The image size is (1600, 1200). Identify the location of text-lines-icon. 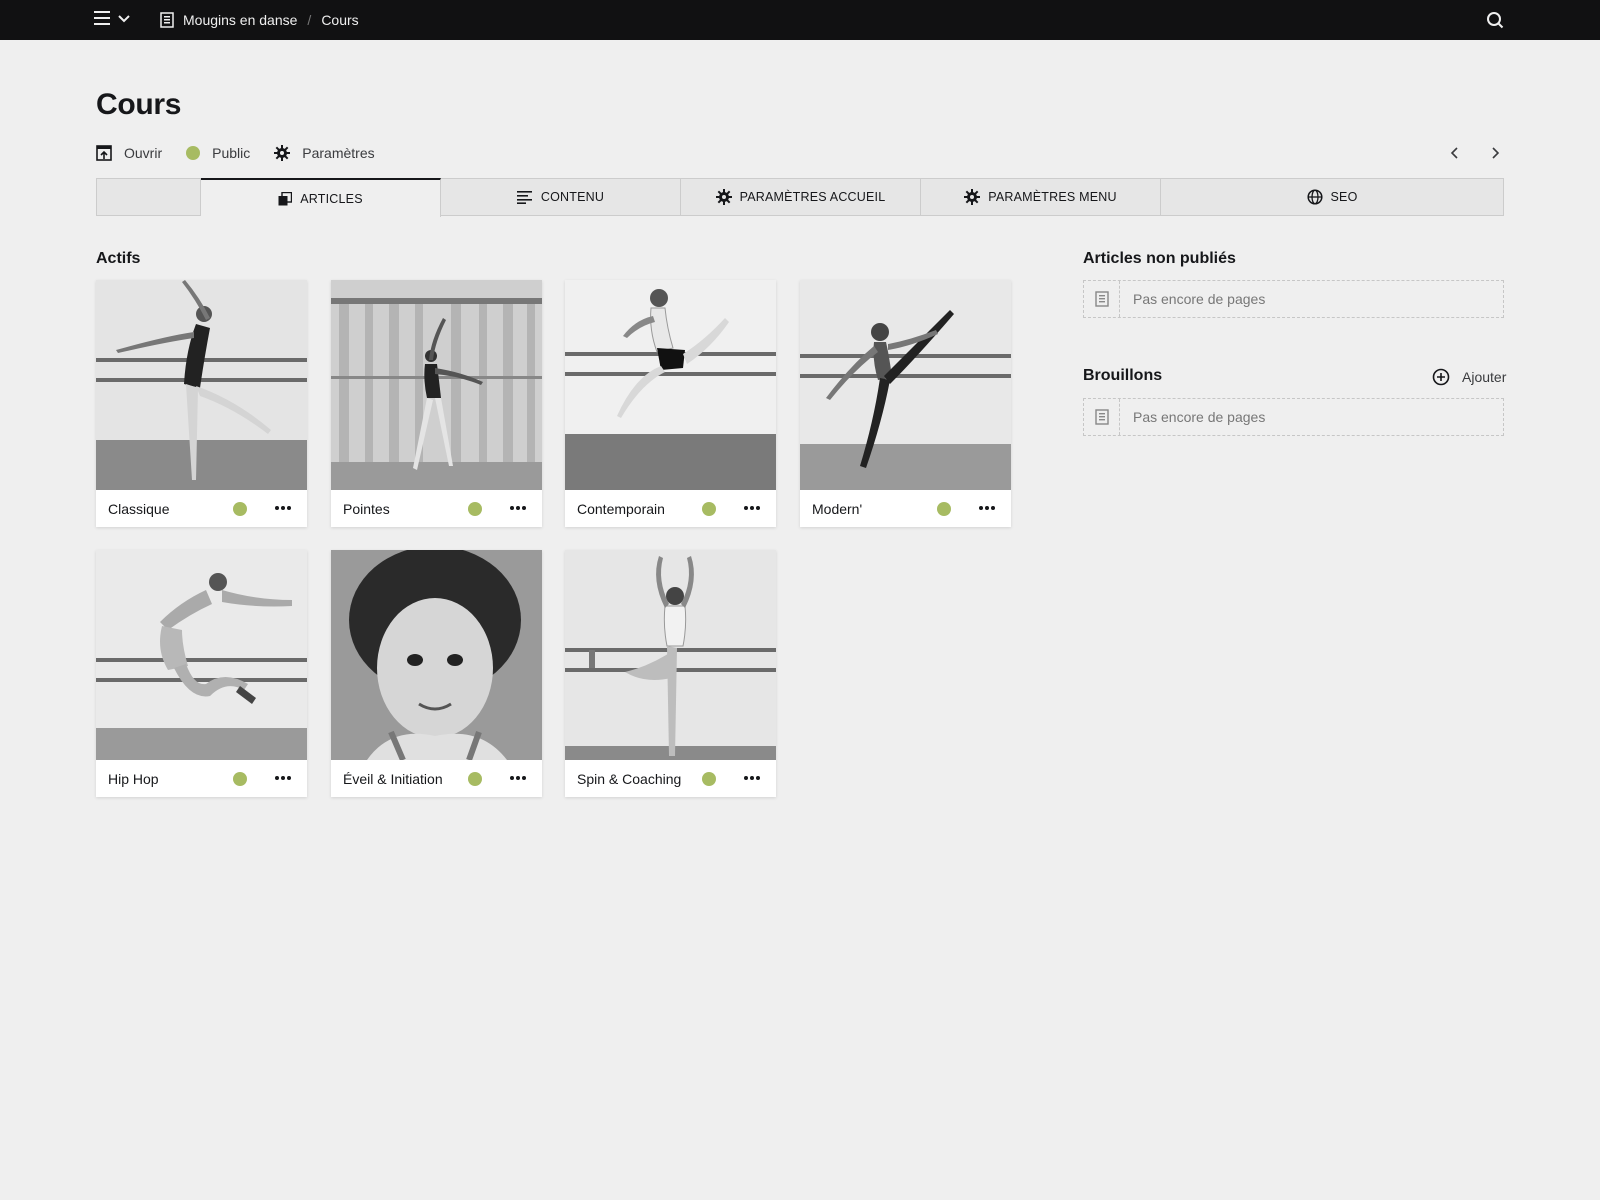
(524, 197).